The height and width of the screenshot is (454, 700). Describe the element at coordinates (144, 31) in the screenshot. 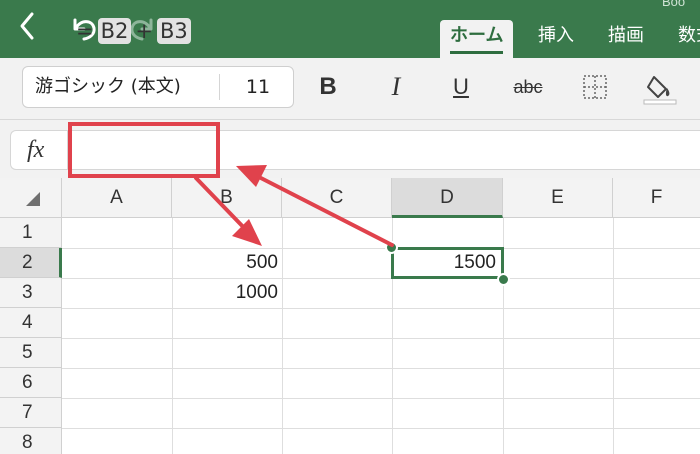

I see `formula-operator: +` at that location.